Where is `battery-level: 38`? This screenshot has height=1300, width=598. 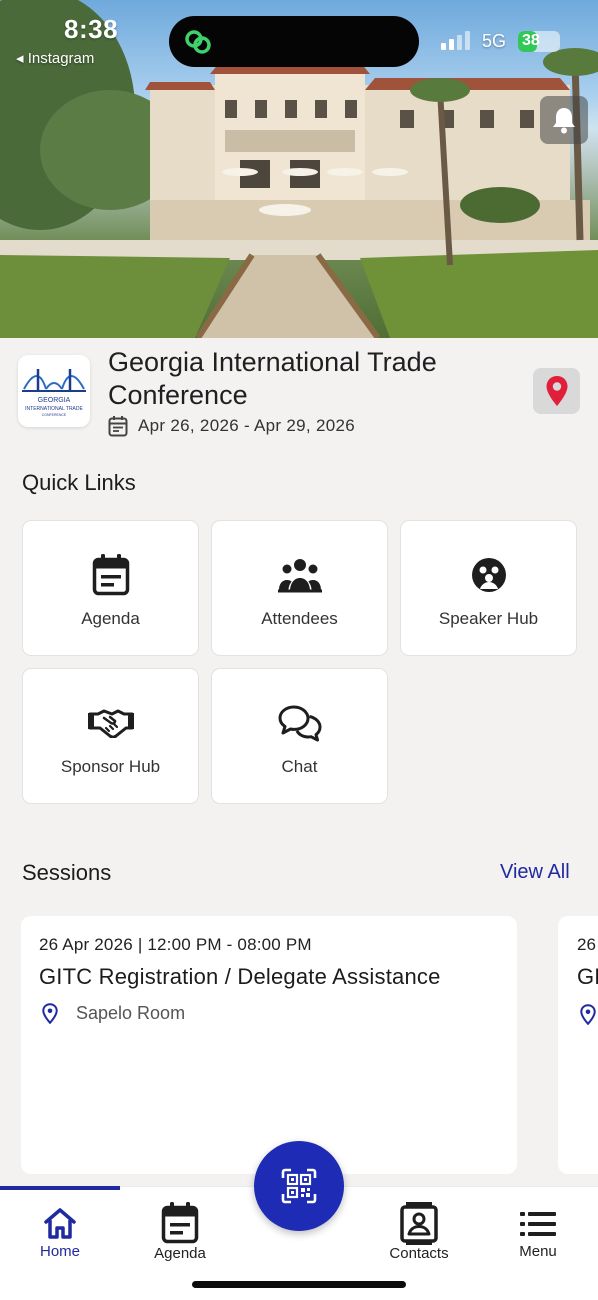
battery-level: 38 is located at coordinates (531, 40).